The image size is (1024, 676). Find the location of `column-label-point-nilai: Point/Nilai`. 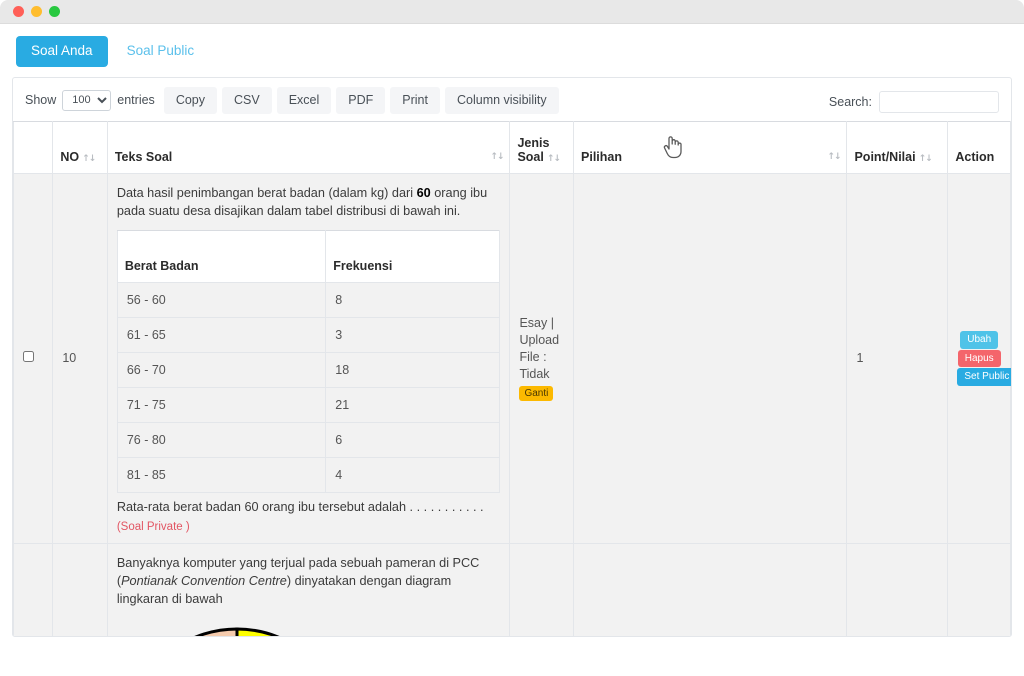

column-label-point-nilai: Point/Nilai is located at coordinates (885, 156).